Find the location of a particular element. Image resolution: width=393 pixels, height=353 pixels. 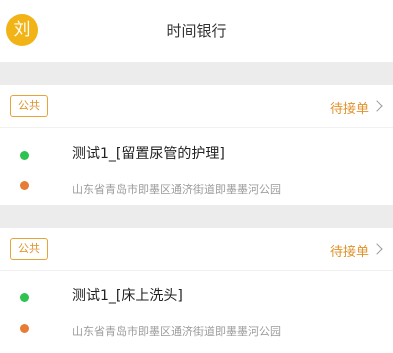

order-title: 测试1_[床上洗头] is located at coordinates (127, 295).